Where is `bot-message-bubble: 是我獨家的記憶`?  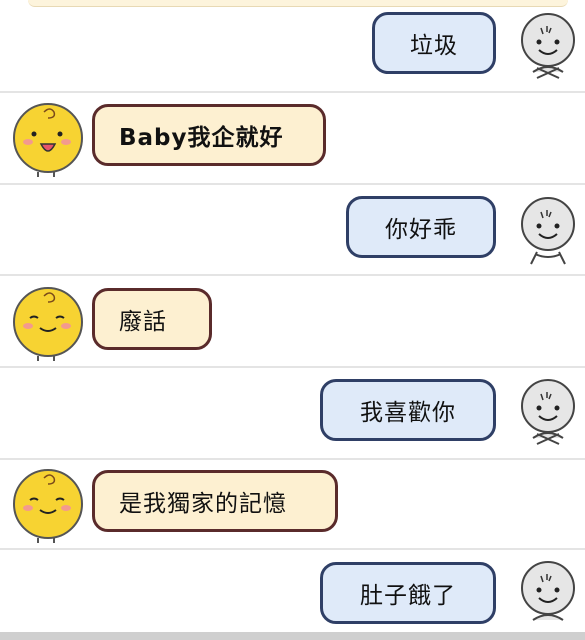
bot-message-bubble: 是我獨家的記憶 is located at coordinates (215, 501).